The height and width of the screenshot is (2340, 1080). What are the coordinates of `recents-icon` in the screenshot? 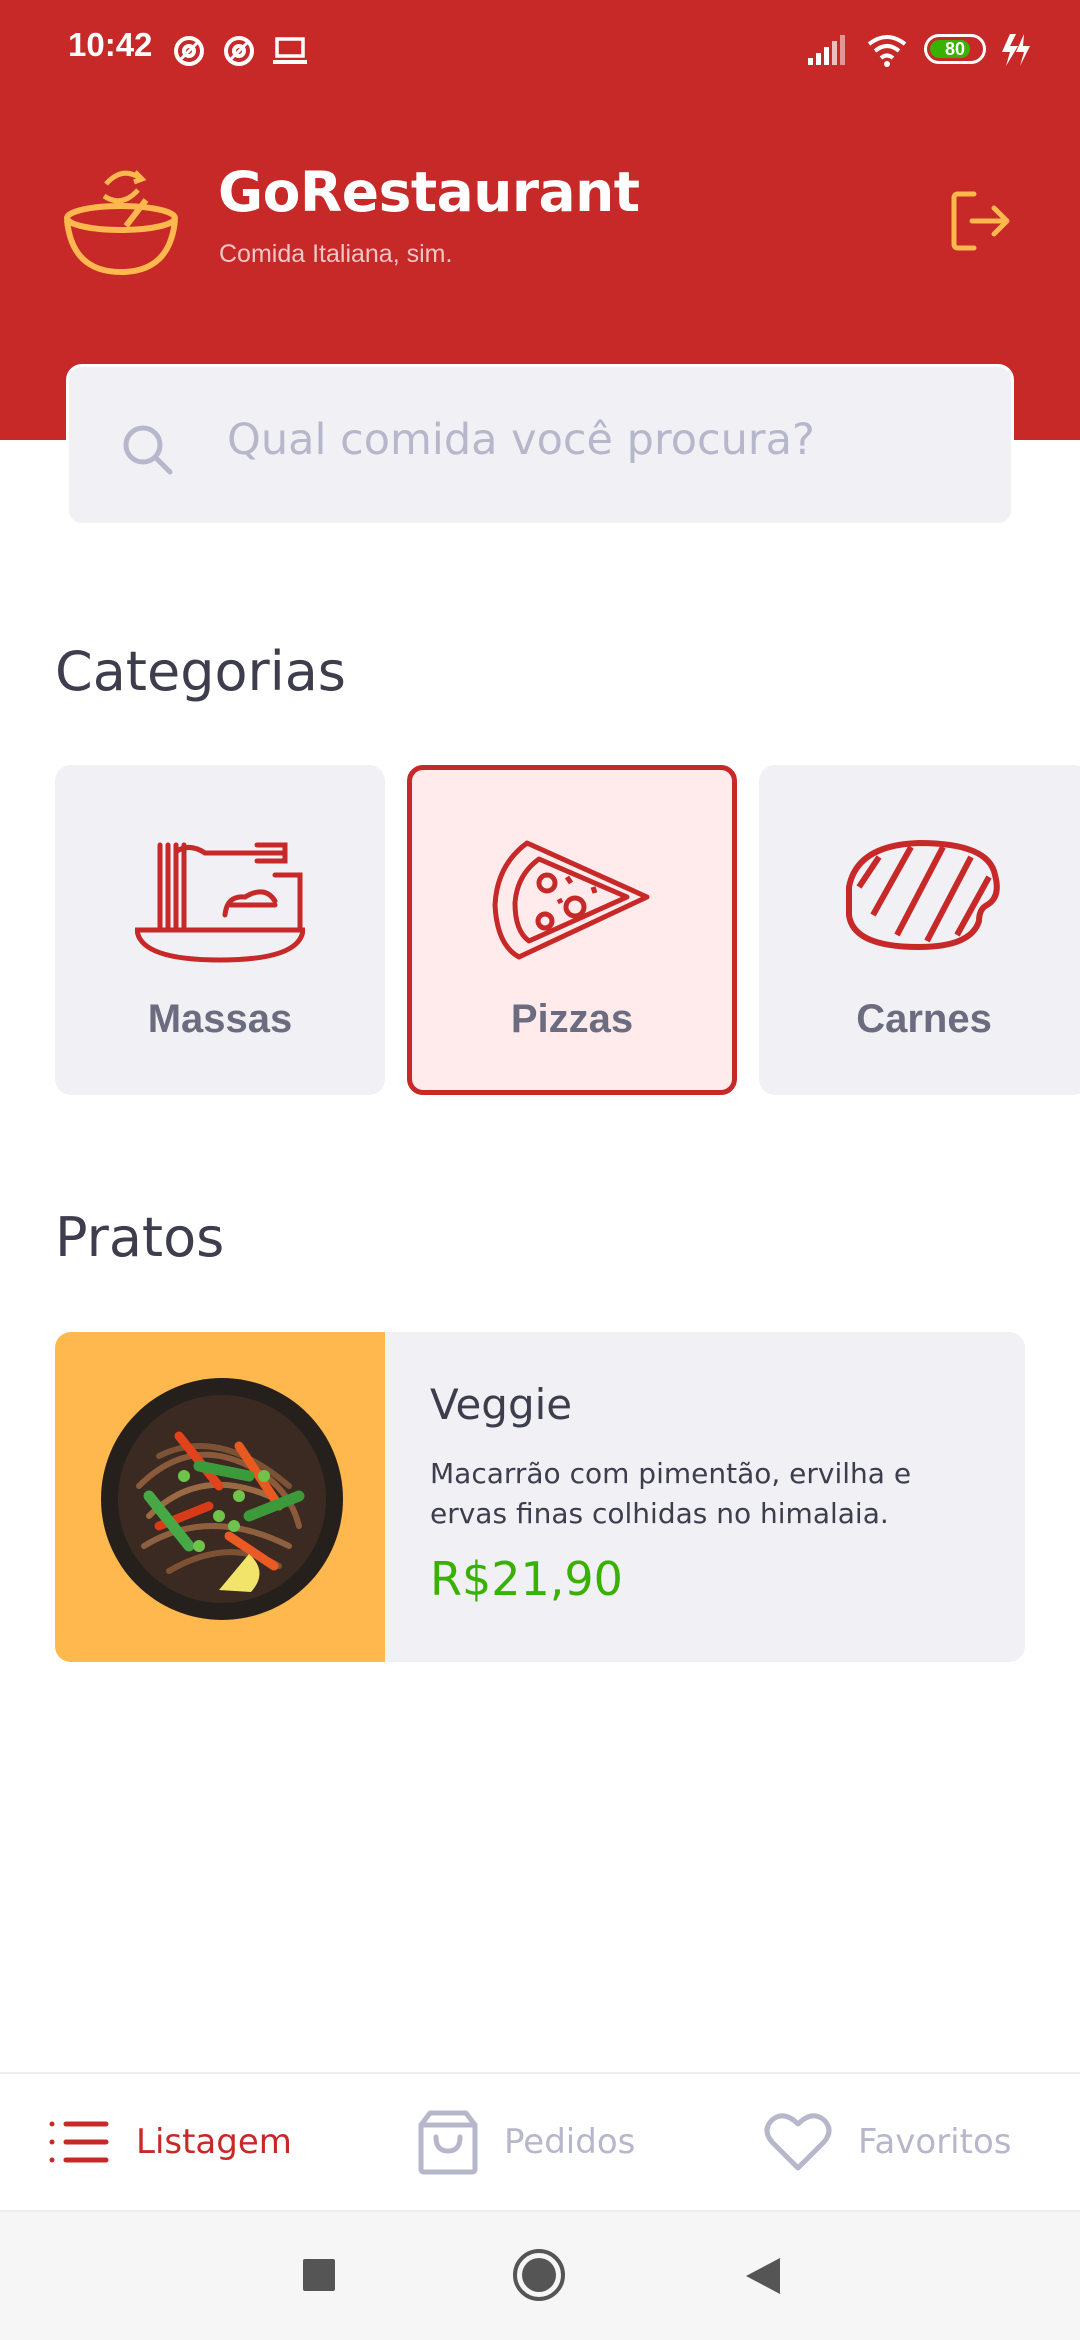 It's located at (319, 2275).